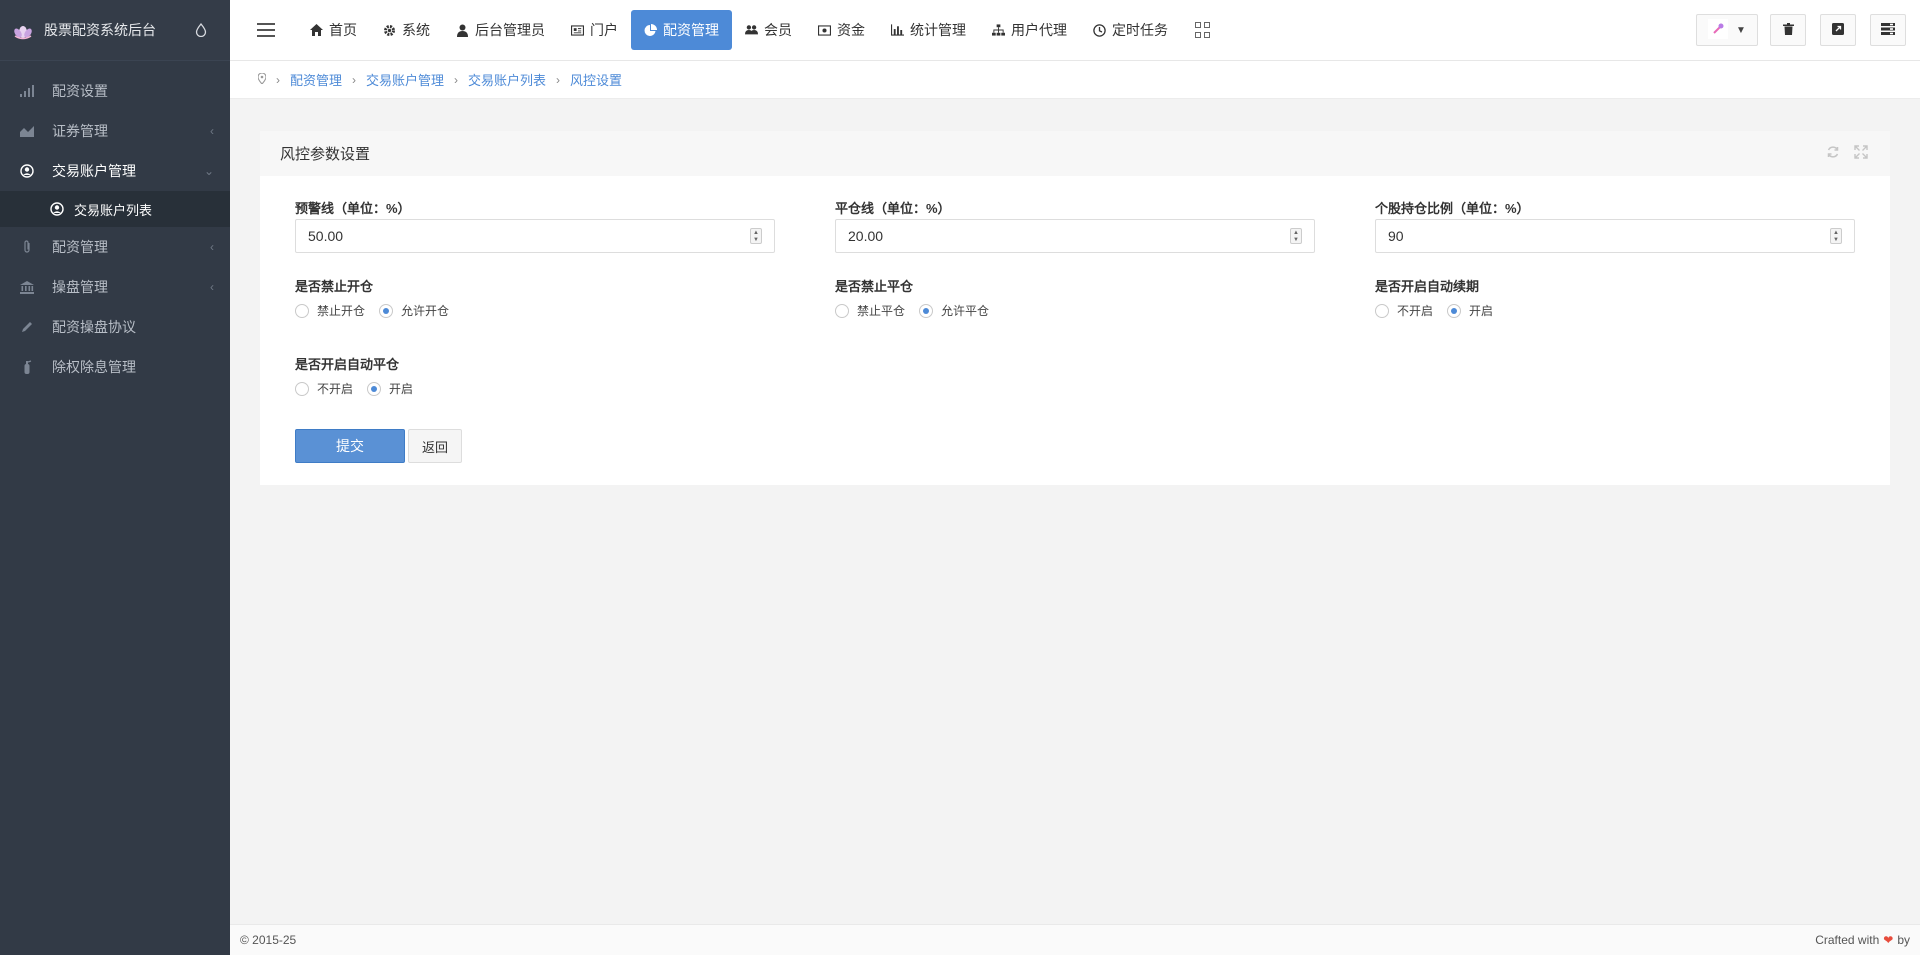 The height and width of the screenshot is (955, 1920). Describe the element at coordinates (577, 30) in the screenshot. I see `newspaper-icon` at that location.